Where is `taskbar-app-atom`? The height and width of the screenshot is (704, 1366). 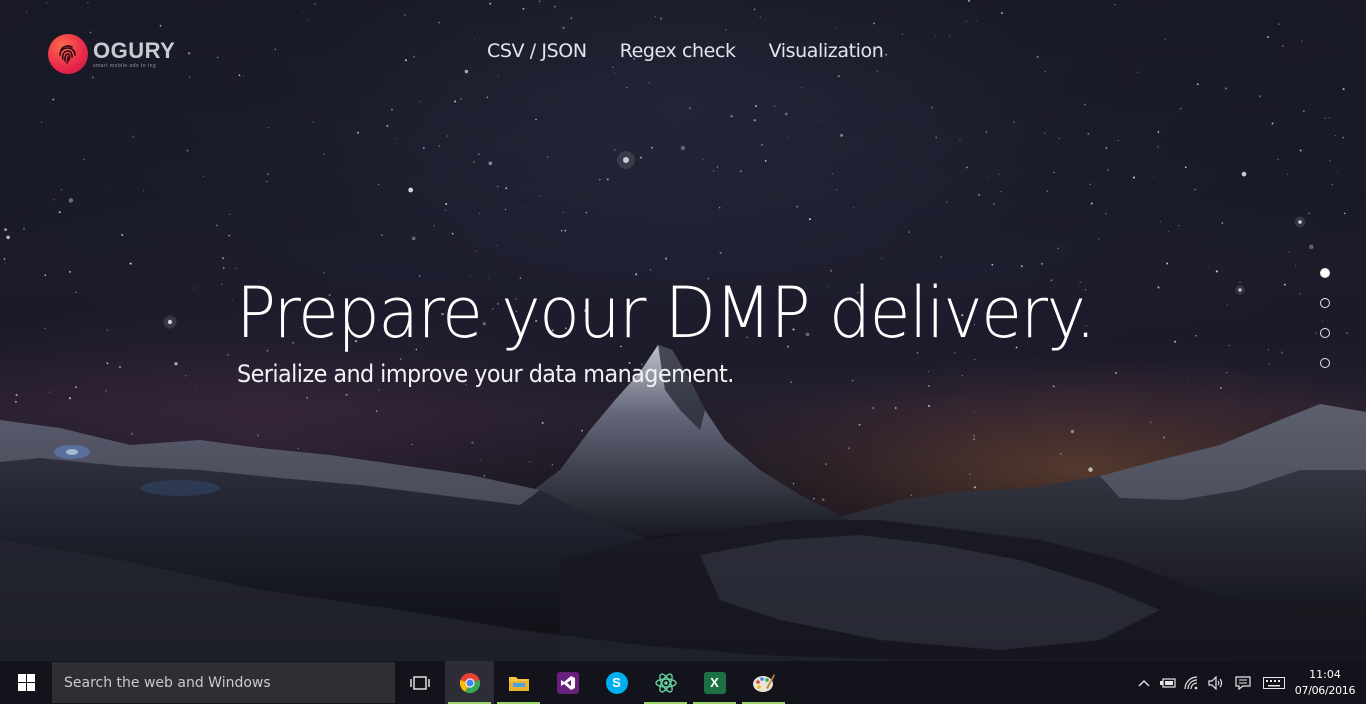 taskbar-app-atom is located at coordinates (665, 682).